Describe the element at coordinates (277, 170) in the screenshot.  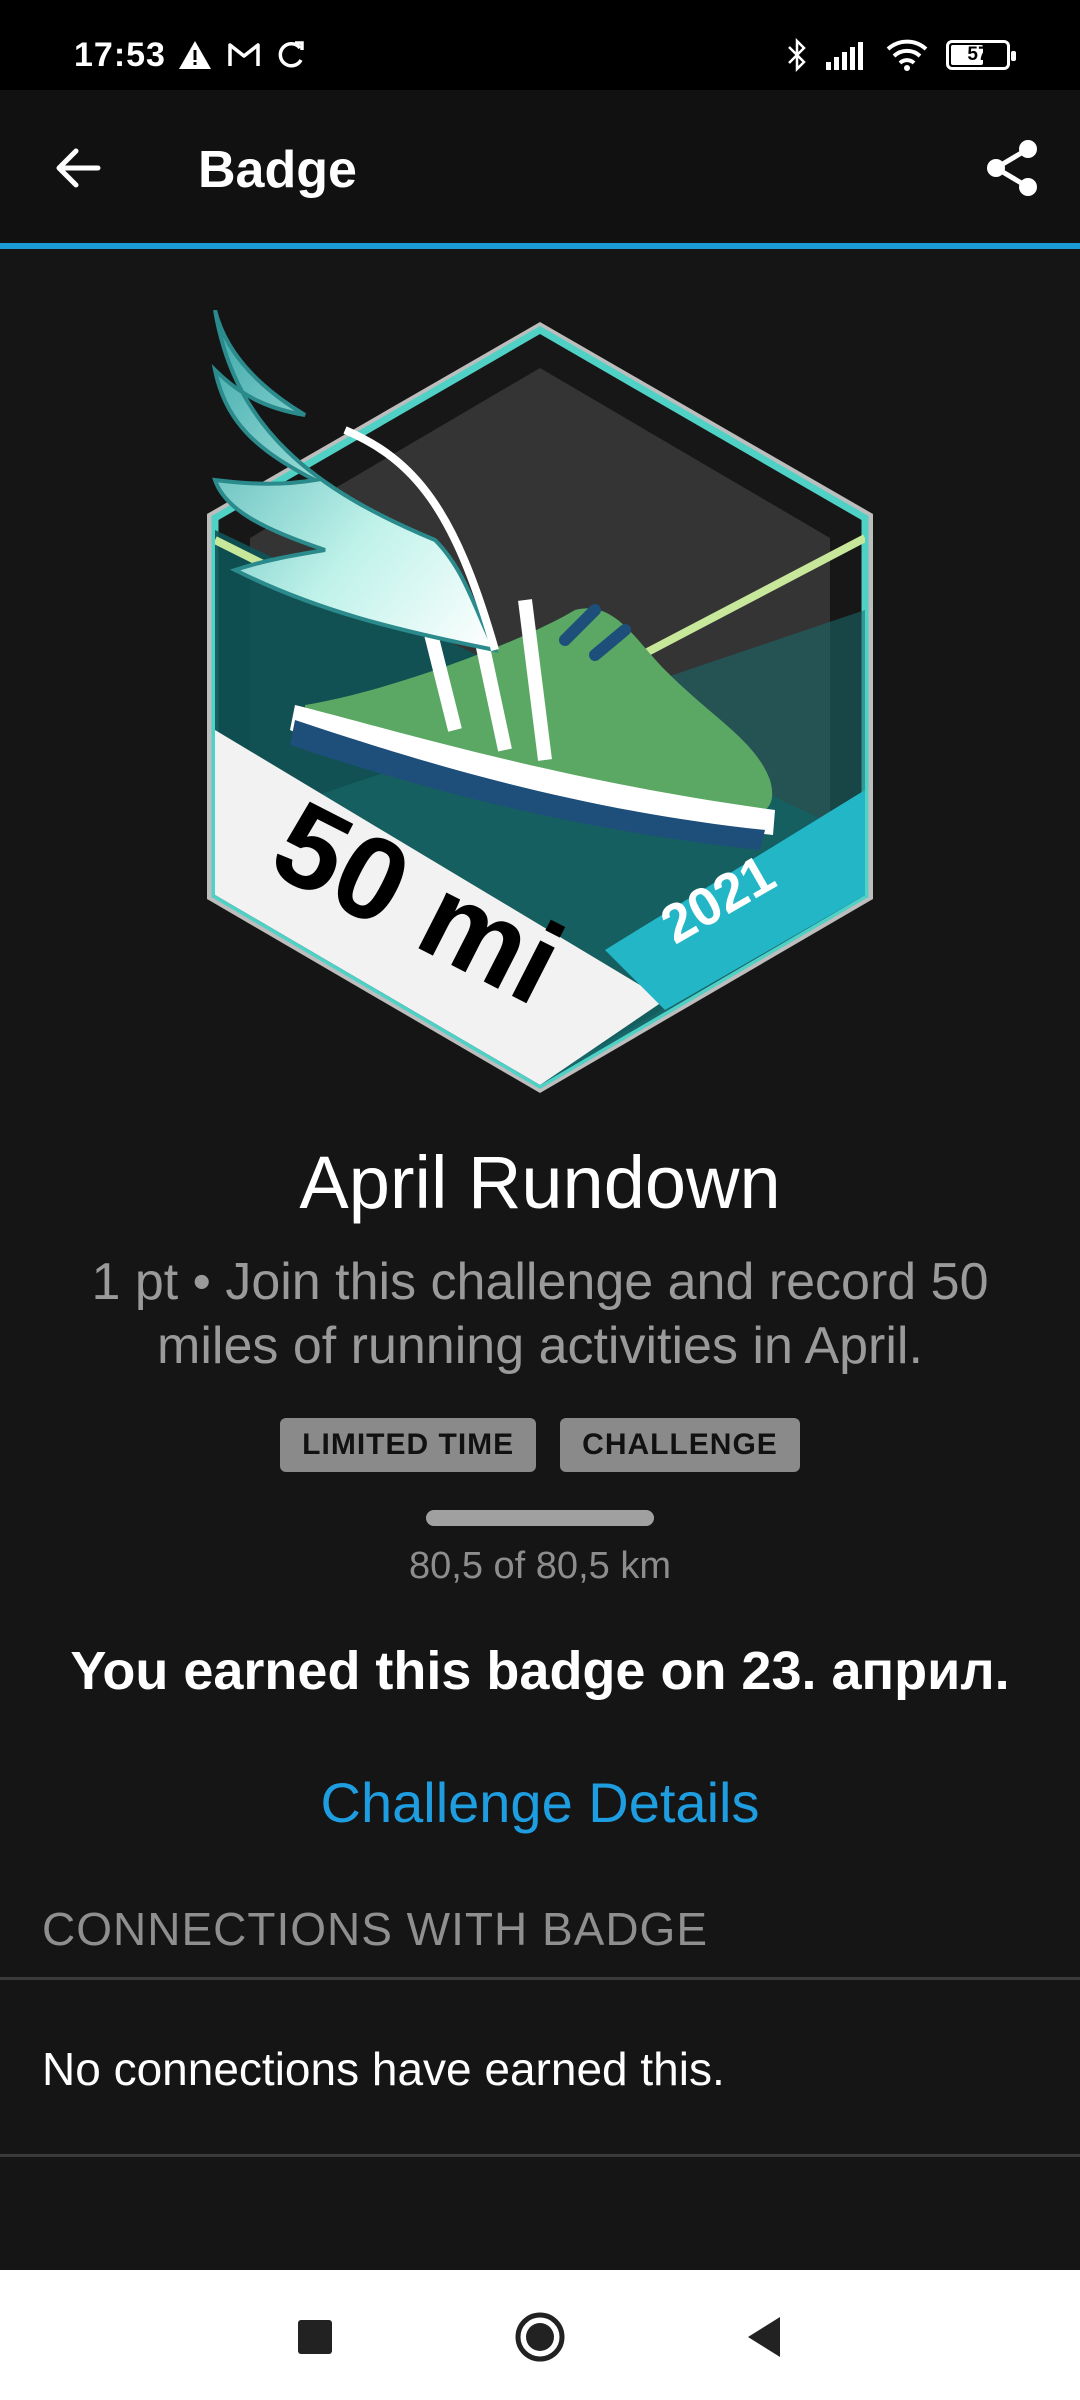
I see `page-title: Badge` at that location.